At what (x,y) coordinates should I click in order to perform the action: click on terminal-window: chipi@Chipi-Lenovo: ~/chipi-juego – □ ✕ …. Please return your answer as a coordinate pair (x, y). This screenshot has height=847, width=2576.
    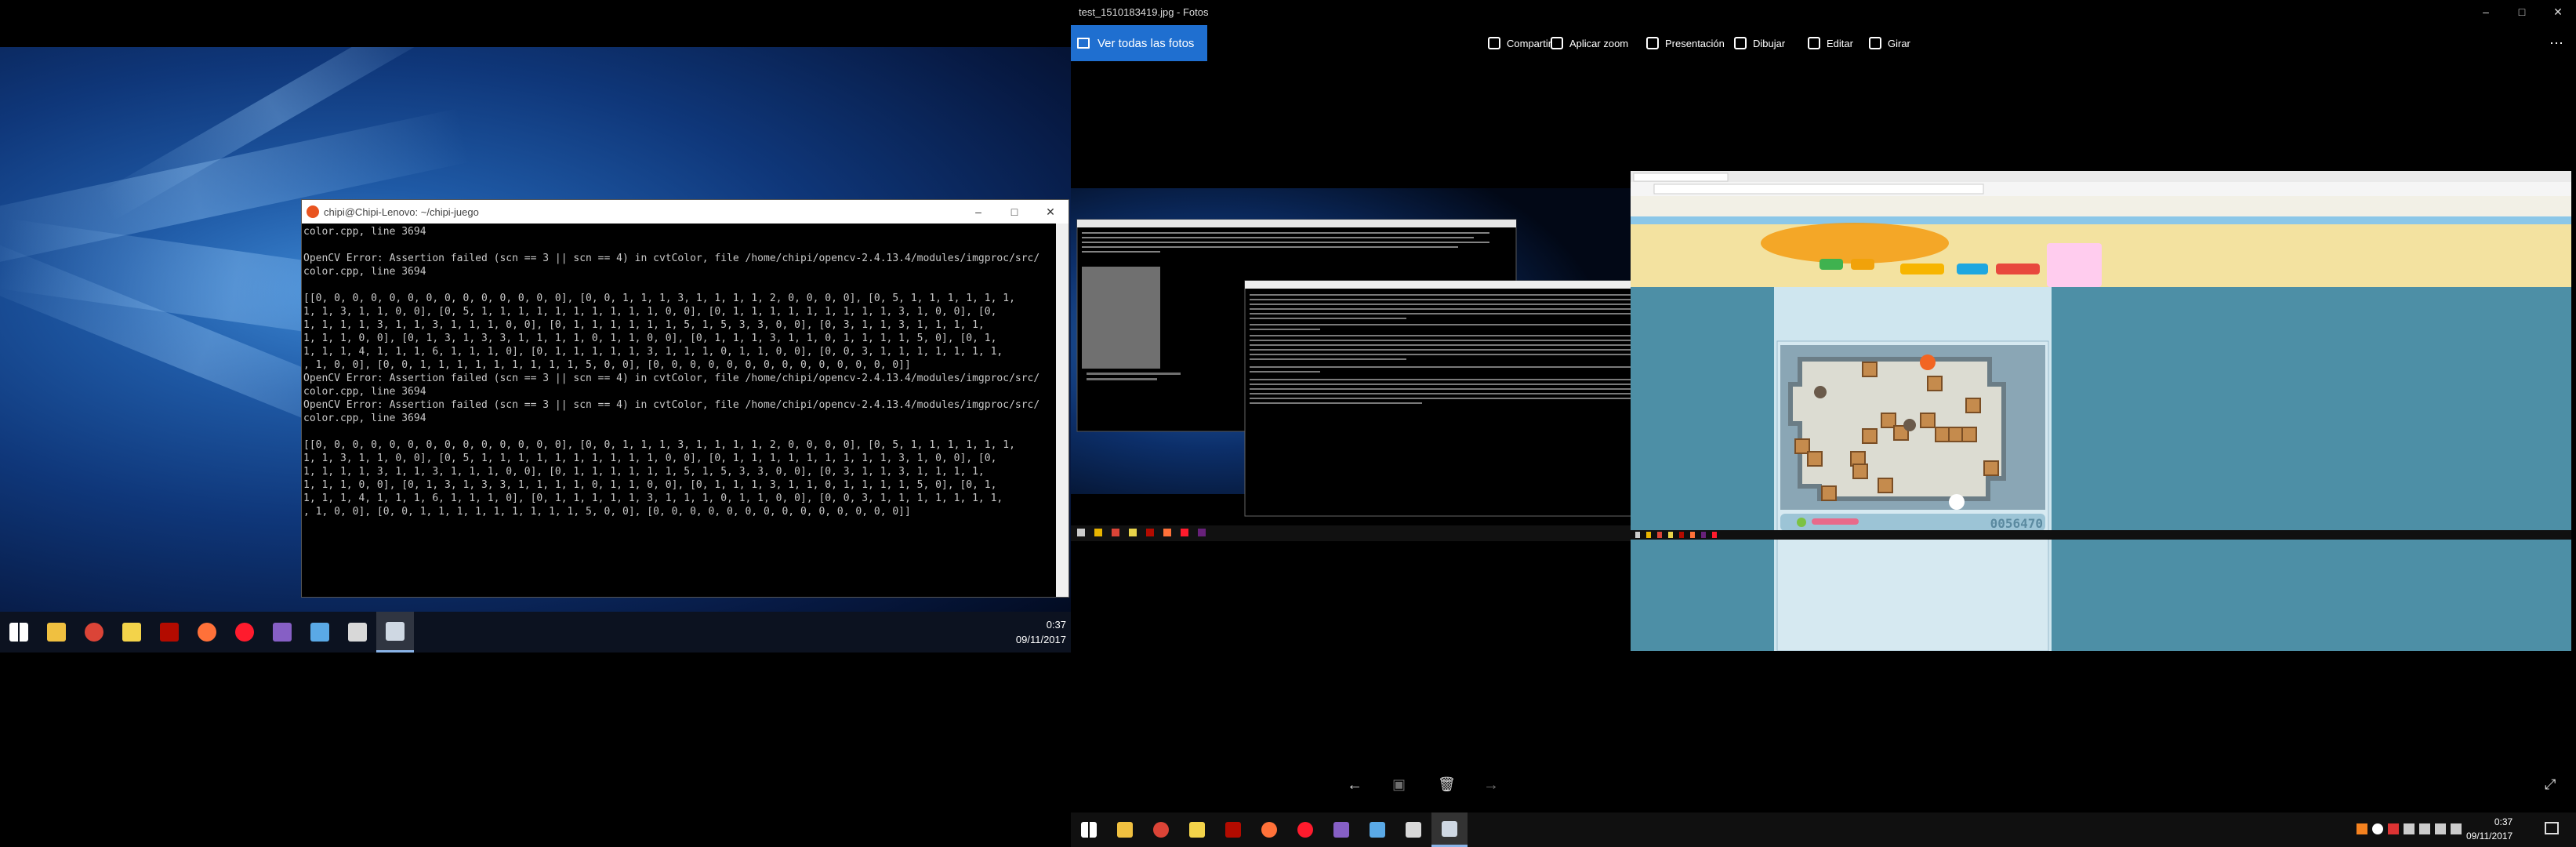
    Looking at the image, I should click on (685, 398).